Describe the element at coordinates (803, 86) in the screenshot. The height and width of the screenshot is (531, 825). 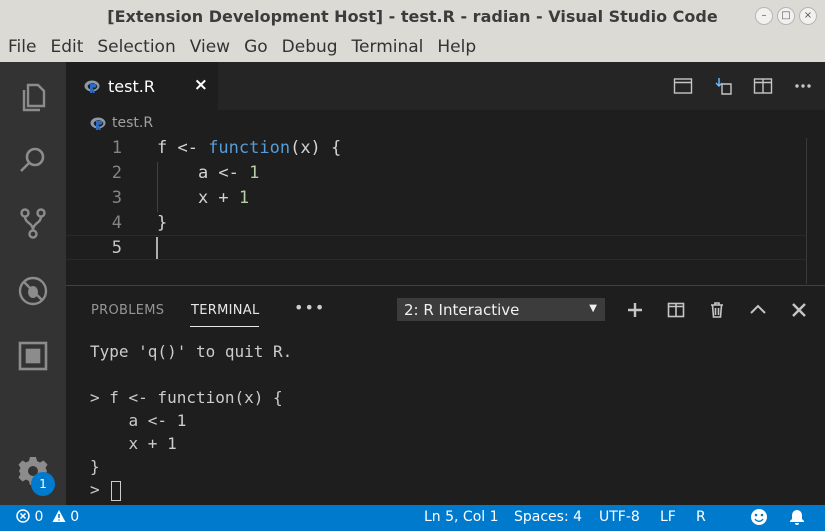
I see `more-actions-icon` at that location.